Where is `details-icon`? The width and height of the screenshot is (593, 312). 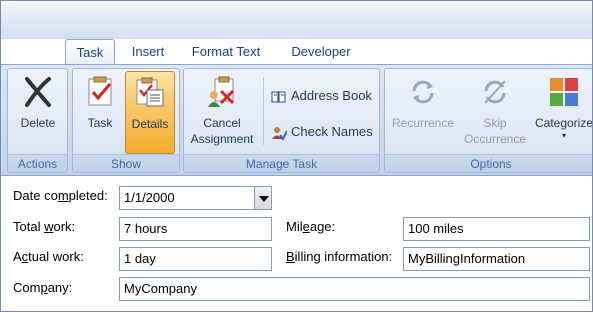 details-icon is located at coordinates (150, 92).